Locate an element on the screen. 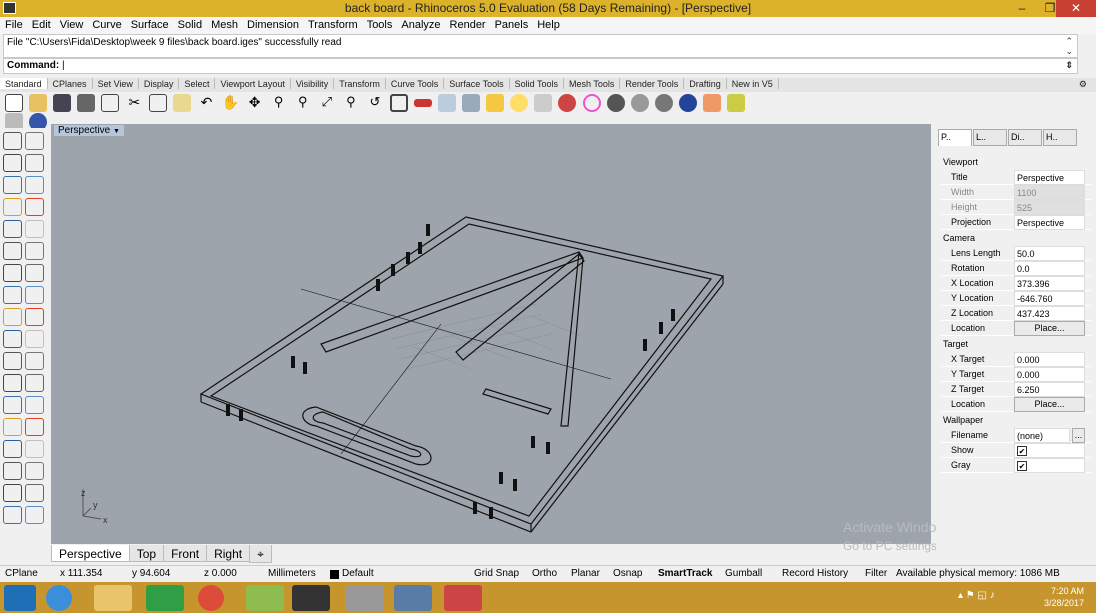 The width and height of the screenshot is (1096, 613). menu-view: View is located at coordinates (71, 24).